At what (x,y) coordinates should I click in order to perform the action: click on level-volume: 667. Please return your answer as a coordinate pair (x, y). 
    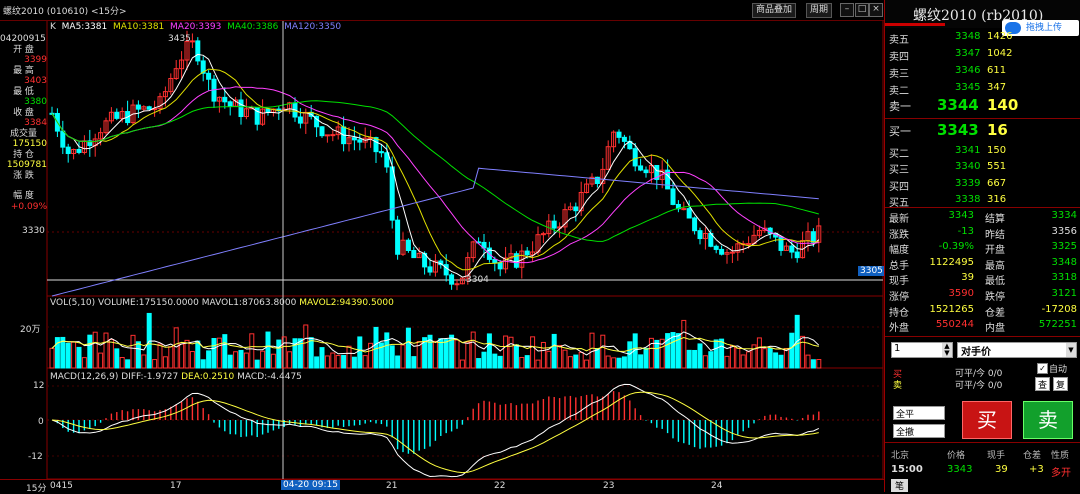
    Looking at the image, I should click on (997, 183).